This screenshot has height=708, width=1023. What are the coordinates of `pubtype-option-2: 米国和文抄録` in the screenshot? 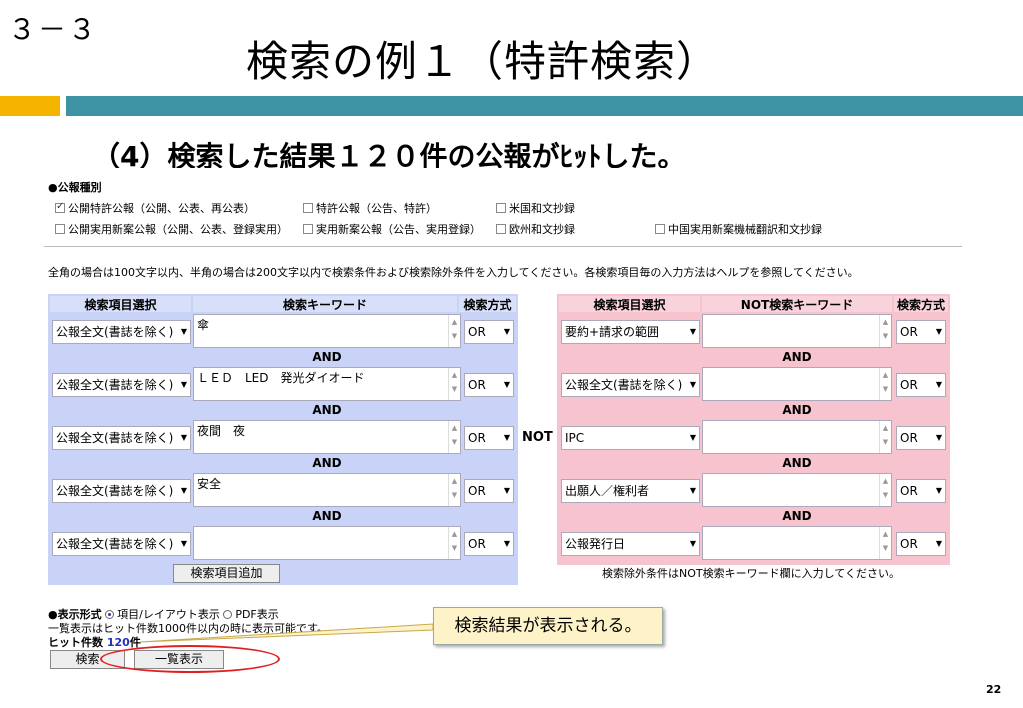 It's located at (535, 208).